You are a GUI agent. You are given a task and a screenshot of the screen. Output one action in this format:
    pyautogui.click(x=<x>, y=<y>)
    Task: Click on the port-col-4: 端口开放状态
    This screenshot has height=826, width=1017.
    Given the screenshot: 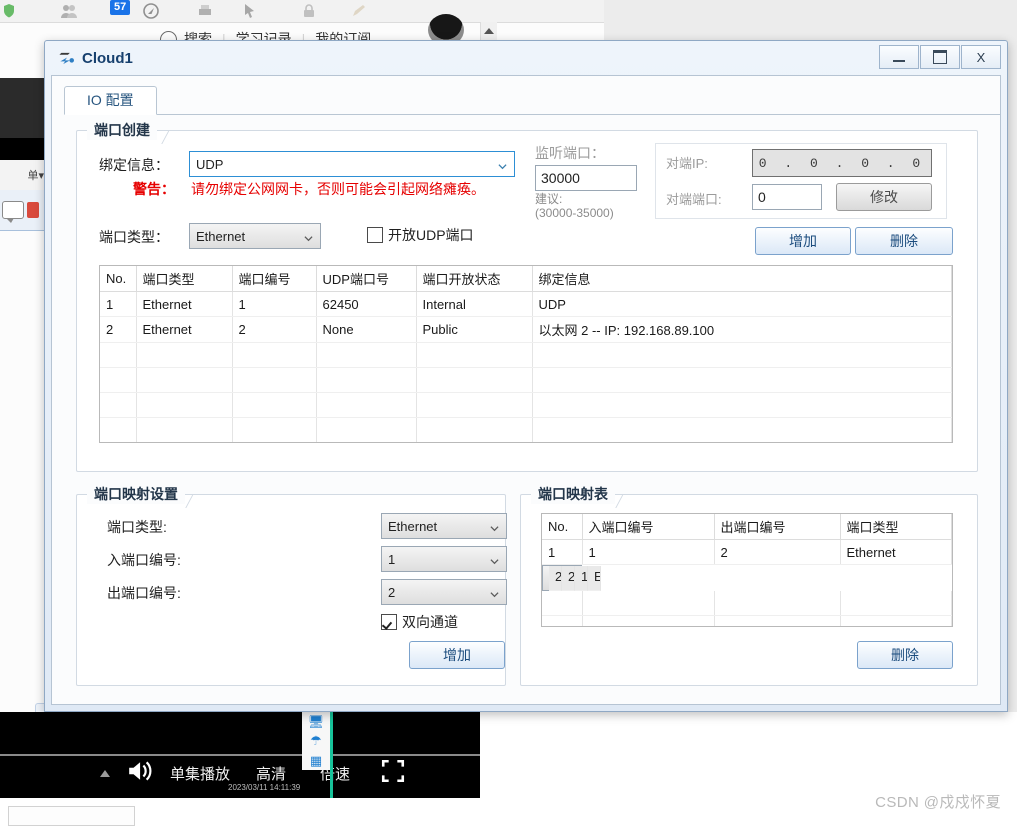 What is the action you would take?
    pyautogui.click(x=474, y=279)
    